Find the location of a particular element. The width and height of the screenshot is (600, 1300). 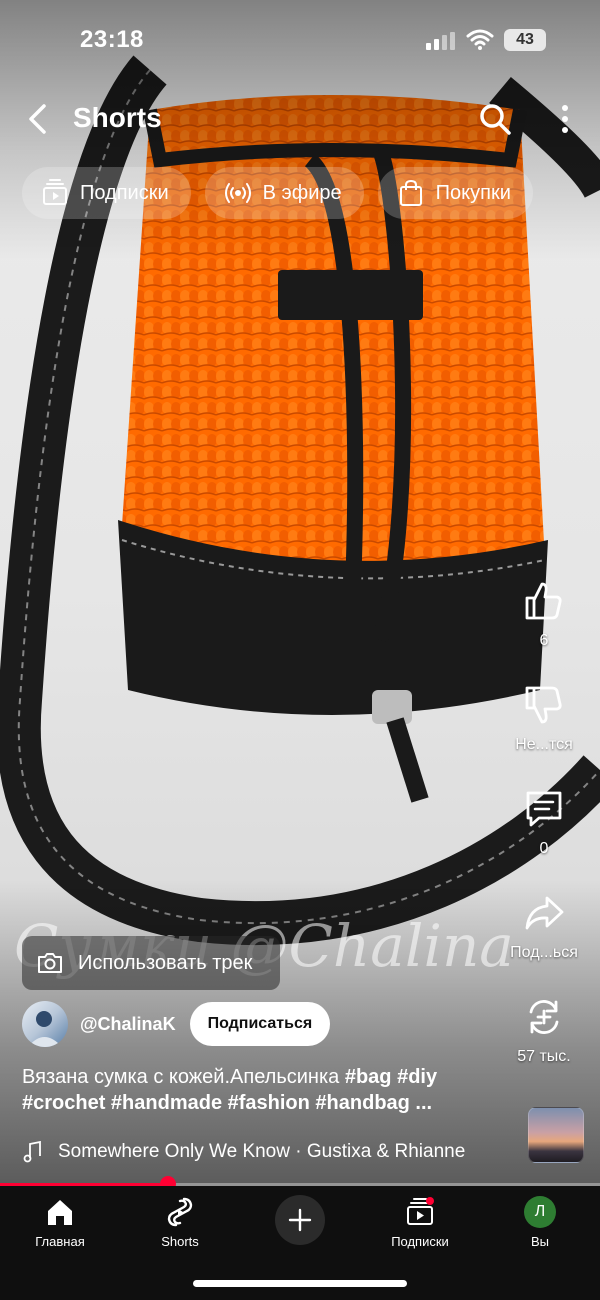

camera-icon is located at coordinates (50, 963).